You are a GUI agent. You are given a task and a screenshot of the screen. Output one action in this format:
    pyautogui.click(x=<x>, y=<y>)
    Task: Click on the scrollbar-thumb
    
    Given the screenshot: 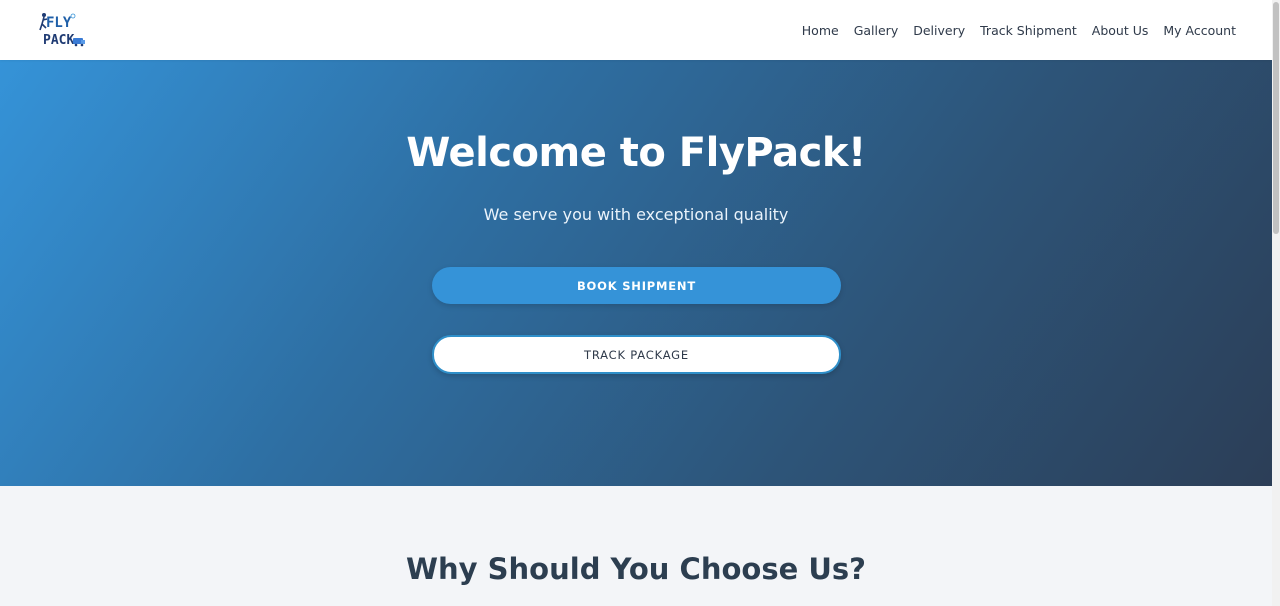 What is the action you would take?
    pyautogui.click(x=1276, y=118)
    